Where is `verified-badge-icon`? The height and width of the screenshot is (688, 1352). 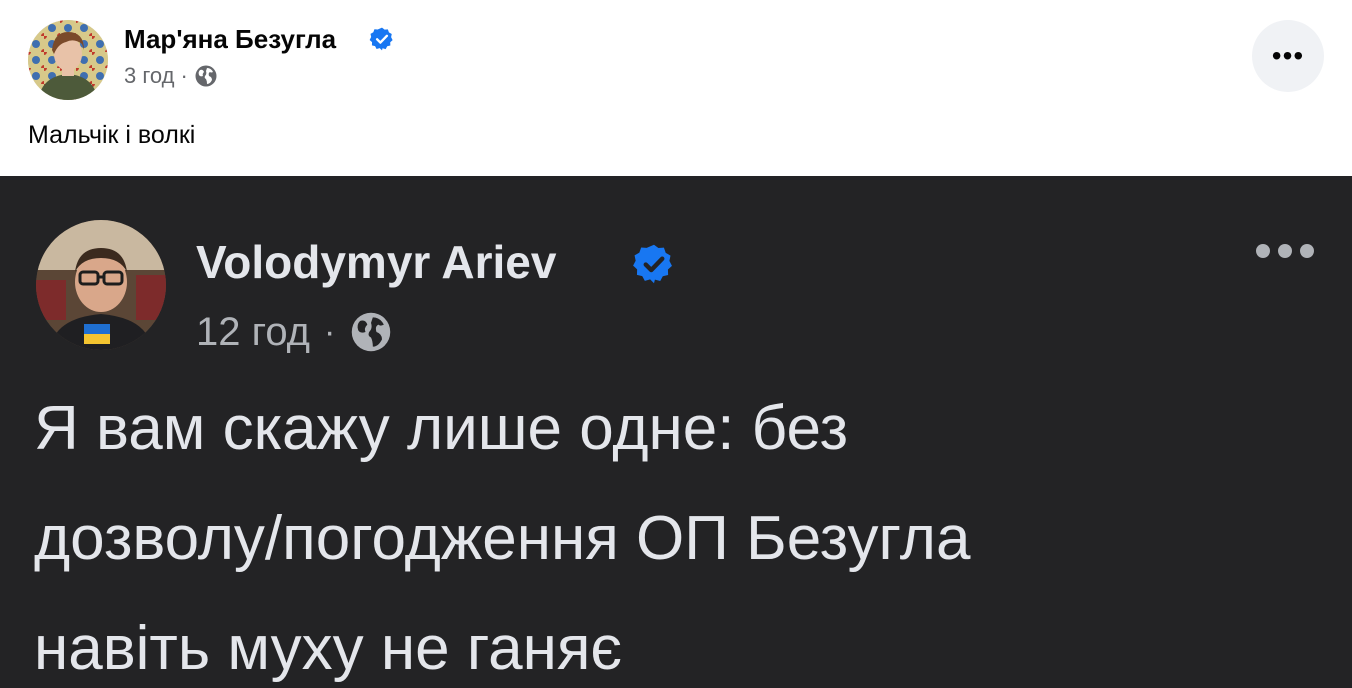 verified-badge-icon is located at coordinates (382, 39).